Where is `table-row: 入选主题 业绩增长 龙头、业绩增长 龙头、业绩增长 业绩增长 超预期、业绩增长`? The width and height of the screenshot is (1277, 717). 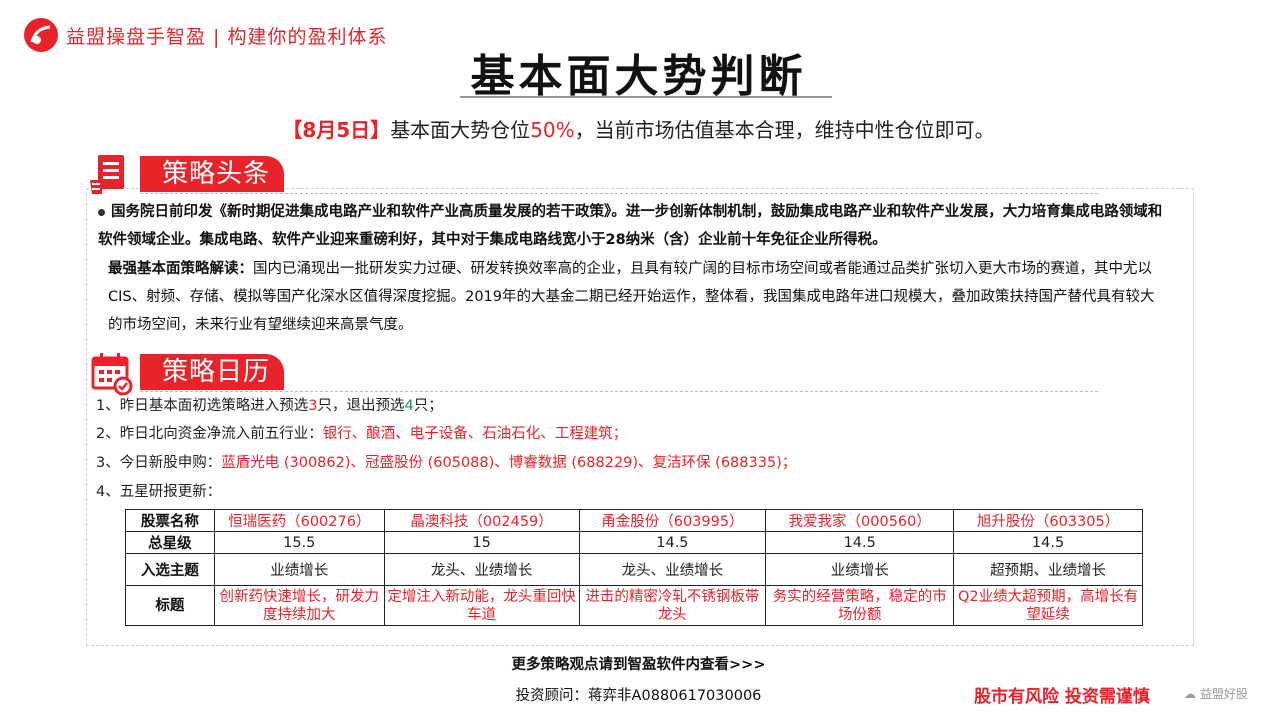
table-row: 入选主题 业绩增长 龙头、业绩增长 龙头、业绩增长 业绩增长 超预期、业绩增长 is located at coordinates (634, 569).